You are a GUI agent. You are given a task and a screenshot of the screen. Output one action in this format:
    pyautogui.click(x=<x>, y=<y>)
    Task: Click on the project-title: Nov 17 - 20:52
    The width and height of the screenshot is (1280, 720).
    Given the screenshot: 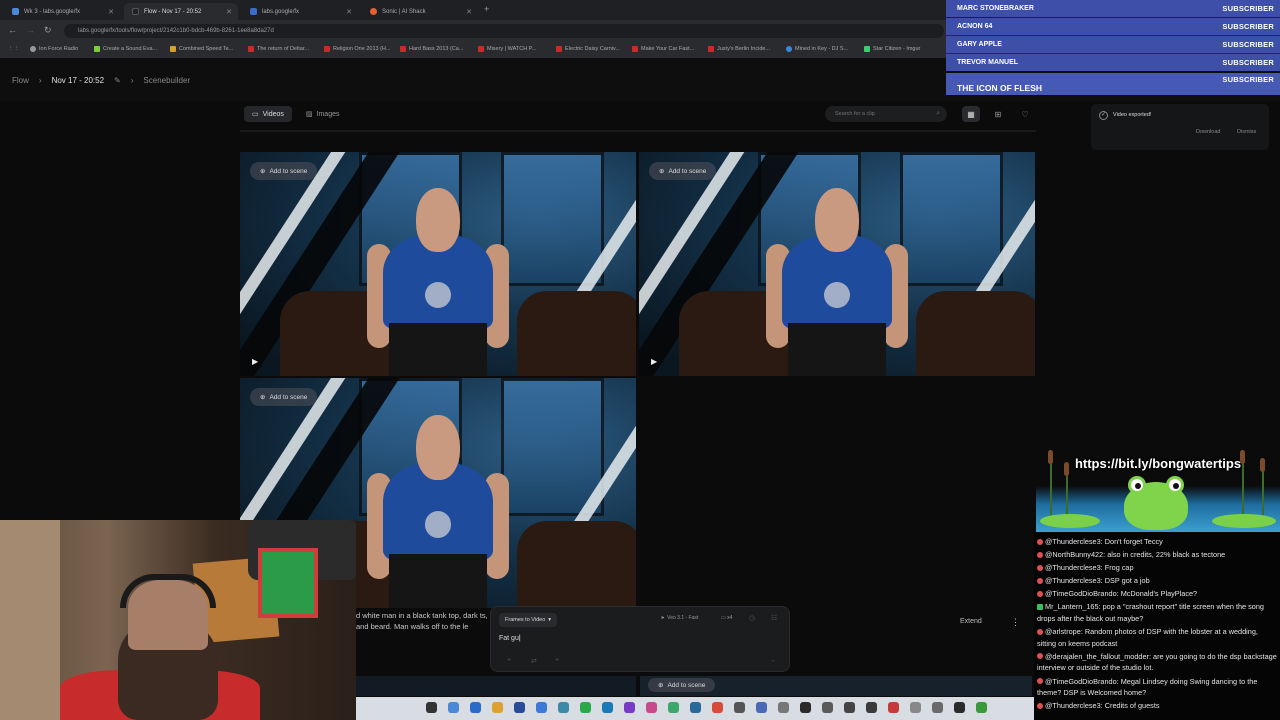 What is the action you would take?
    pyautogui.click(x=78, y=80)
    